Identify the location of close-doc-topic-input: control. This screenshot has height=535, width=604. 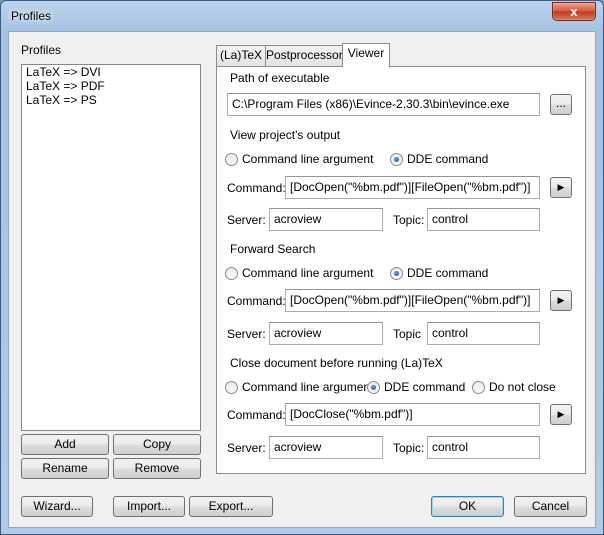
(483, 447).